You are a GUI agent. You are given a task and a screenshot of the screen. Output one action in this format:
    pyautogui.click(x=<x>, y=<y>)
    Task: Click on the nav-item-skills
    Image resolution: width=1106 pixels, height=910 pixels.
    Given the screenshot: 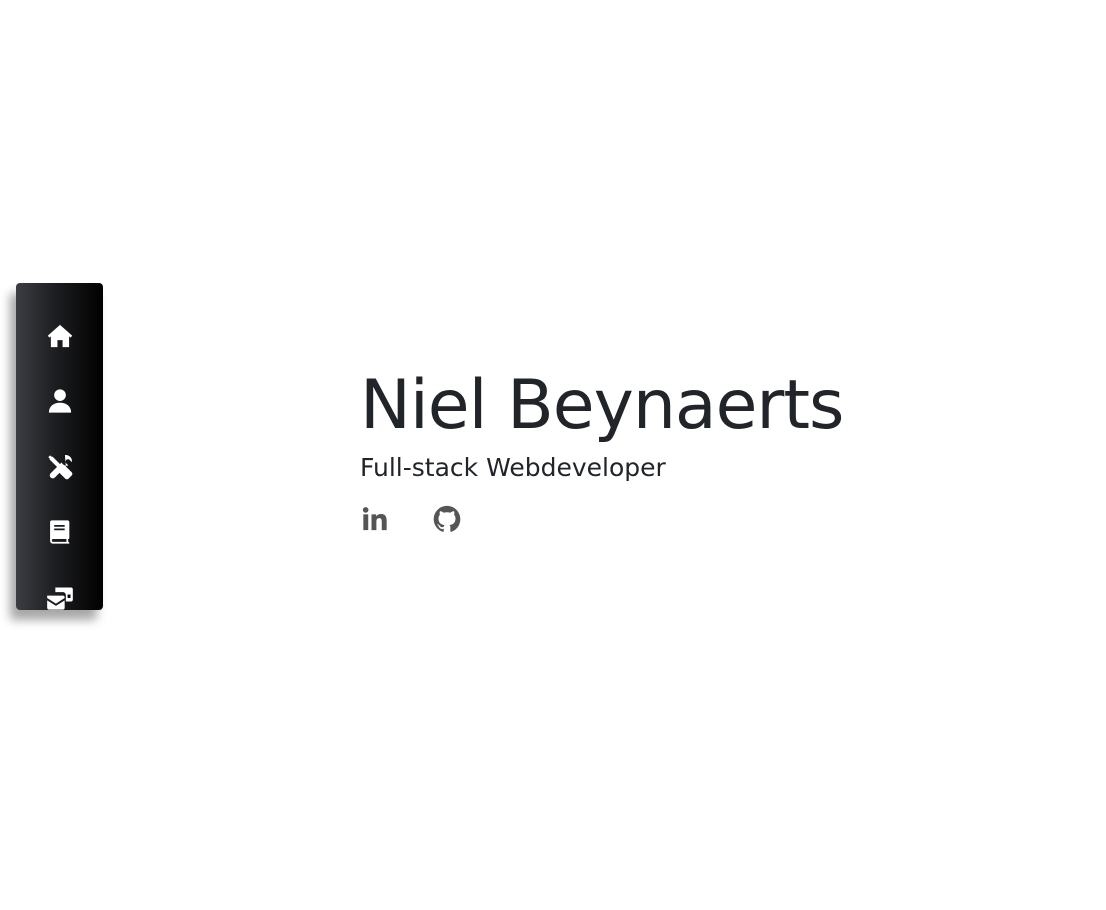 What is the action you would take?
    pyautogui.click(x=59, y=467)
    